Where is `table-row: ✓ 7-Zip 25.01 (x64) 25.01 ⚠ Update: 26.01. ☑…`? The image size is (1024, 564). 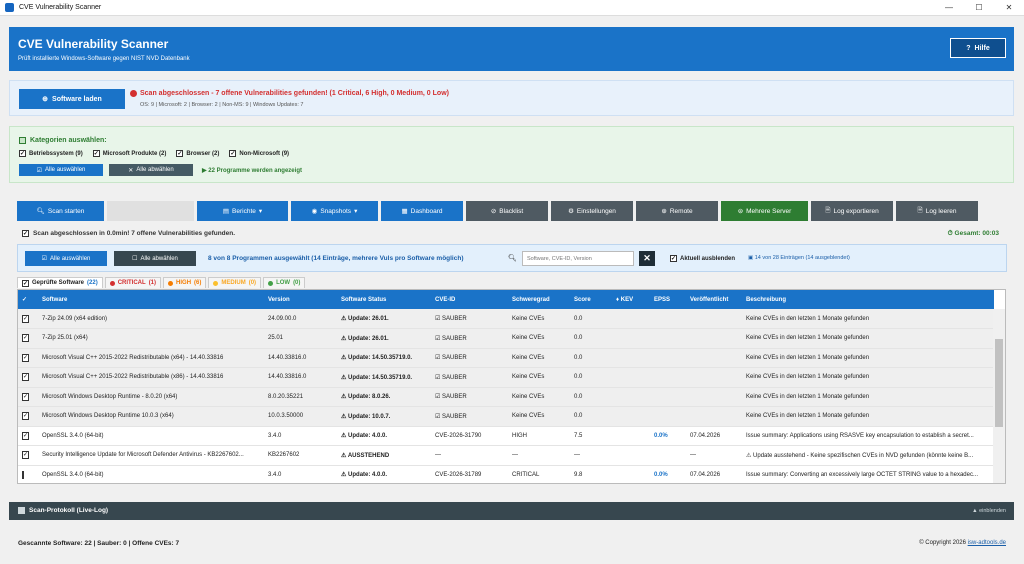 table-row: ✓ 7-Zip 25.01 (x64) 25.01 ⚠ Update: 26.01. ☑… is located at coordinates (506, 338).